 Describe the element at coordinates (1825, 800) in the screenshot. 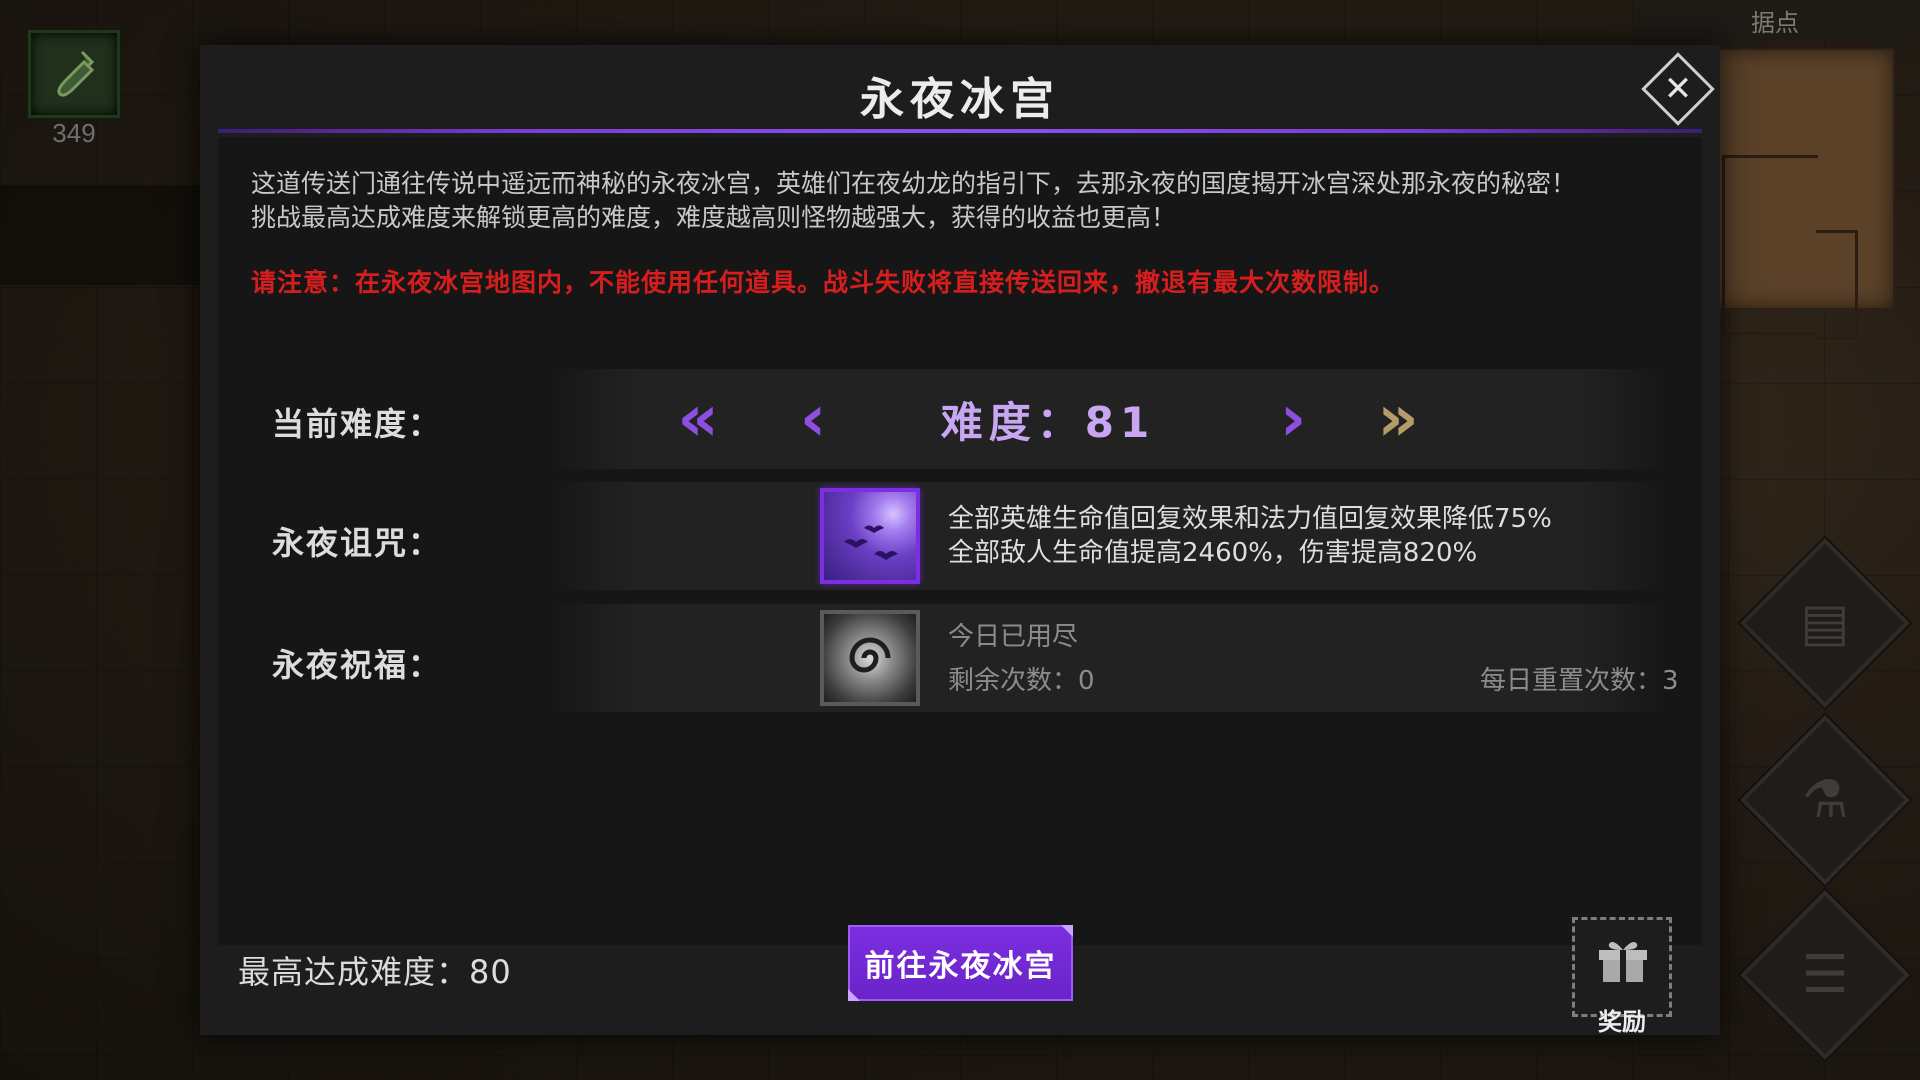

I see `flask-icon: ⚗` at that location.